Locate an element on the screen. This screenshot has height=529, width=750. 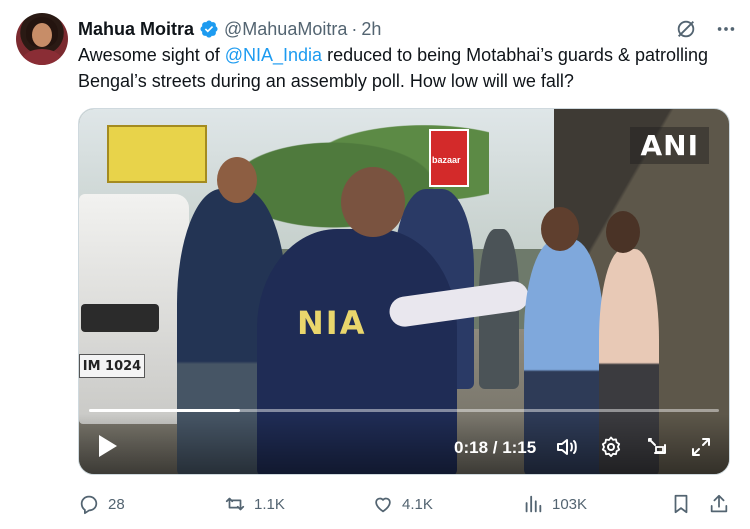
like-button: 4.1K is located at coordinates (402, 504).